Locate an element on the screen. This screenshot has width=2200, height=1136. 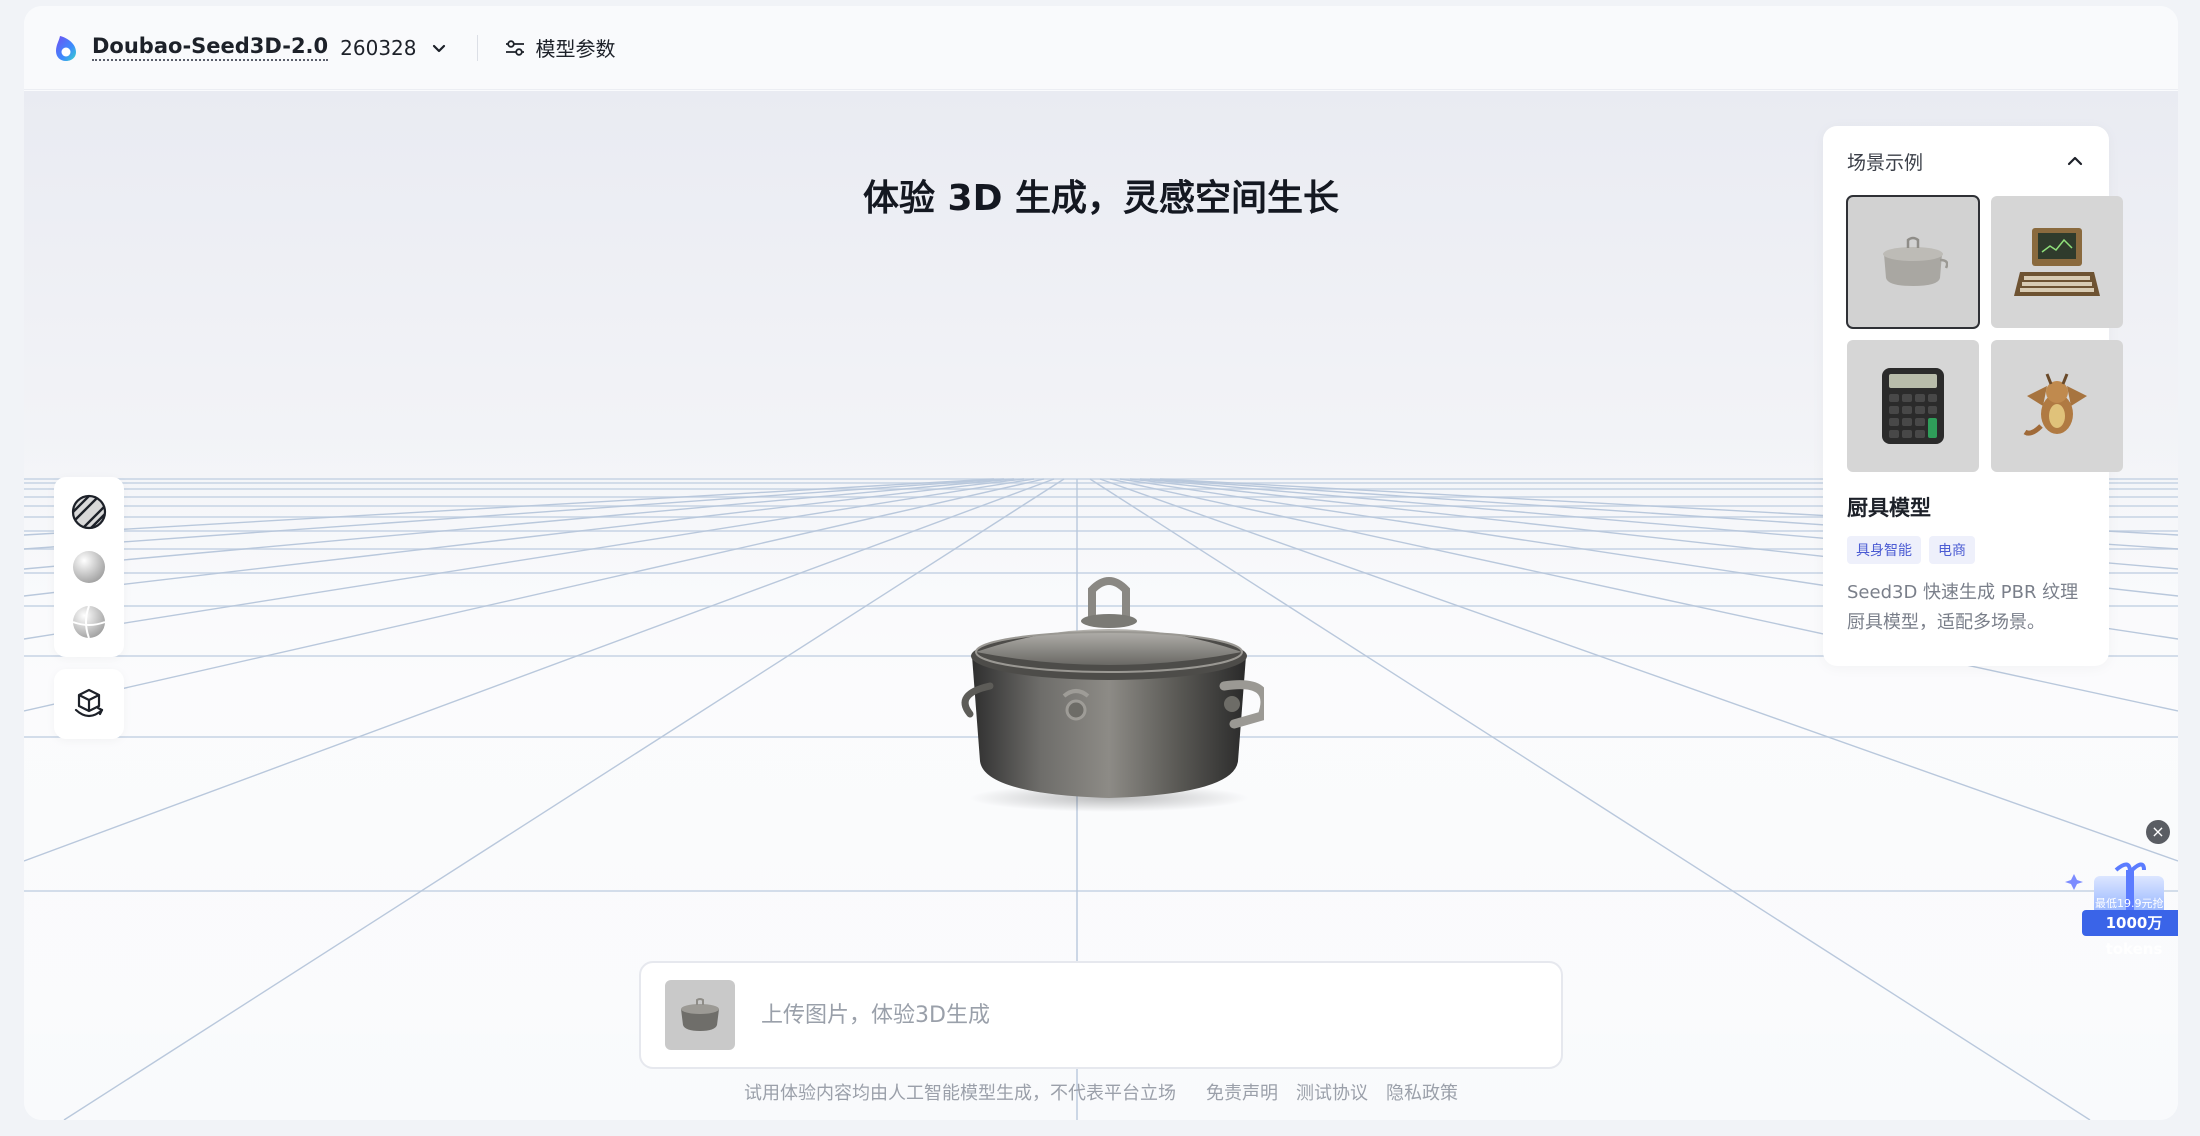
smooth-mode-button is located at coordinates (89, 567).